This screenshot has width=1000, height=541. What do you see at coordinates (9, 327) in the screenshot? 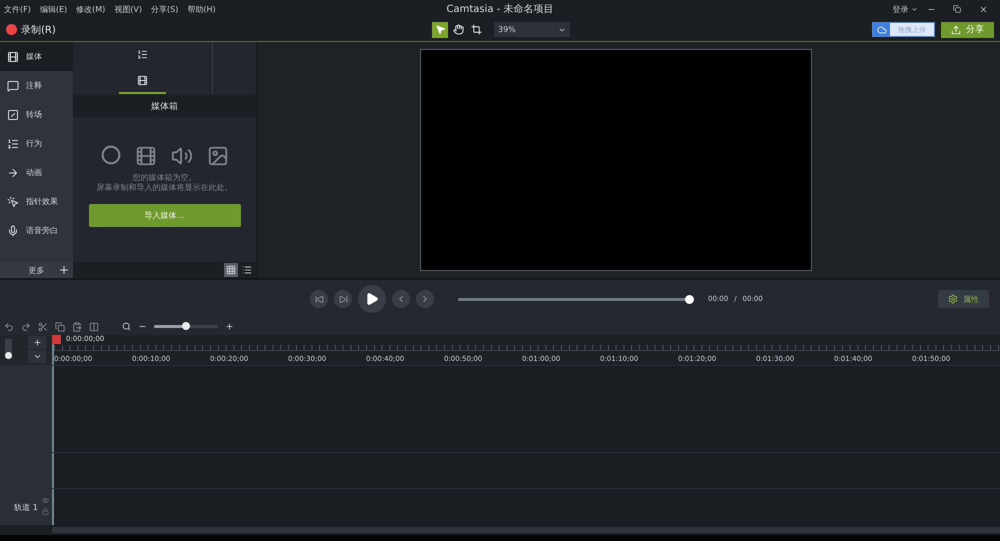
I see `undo-icon` at bounding box center [9, 327].